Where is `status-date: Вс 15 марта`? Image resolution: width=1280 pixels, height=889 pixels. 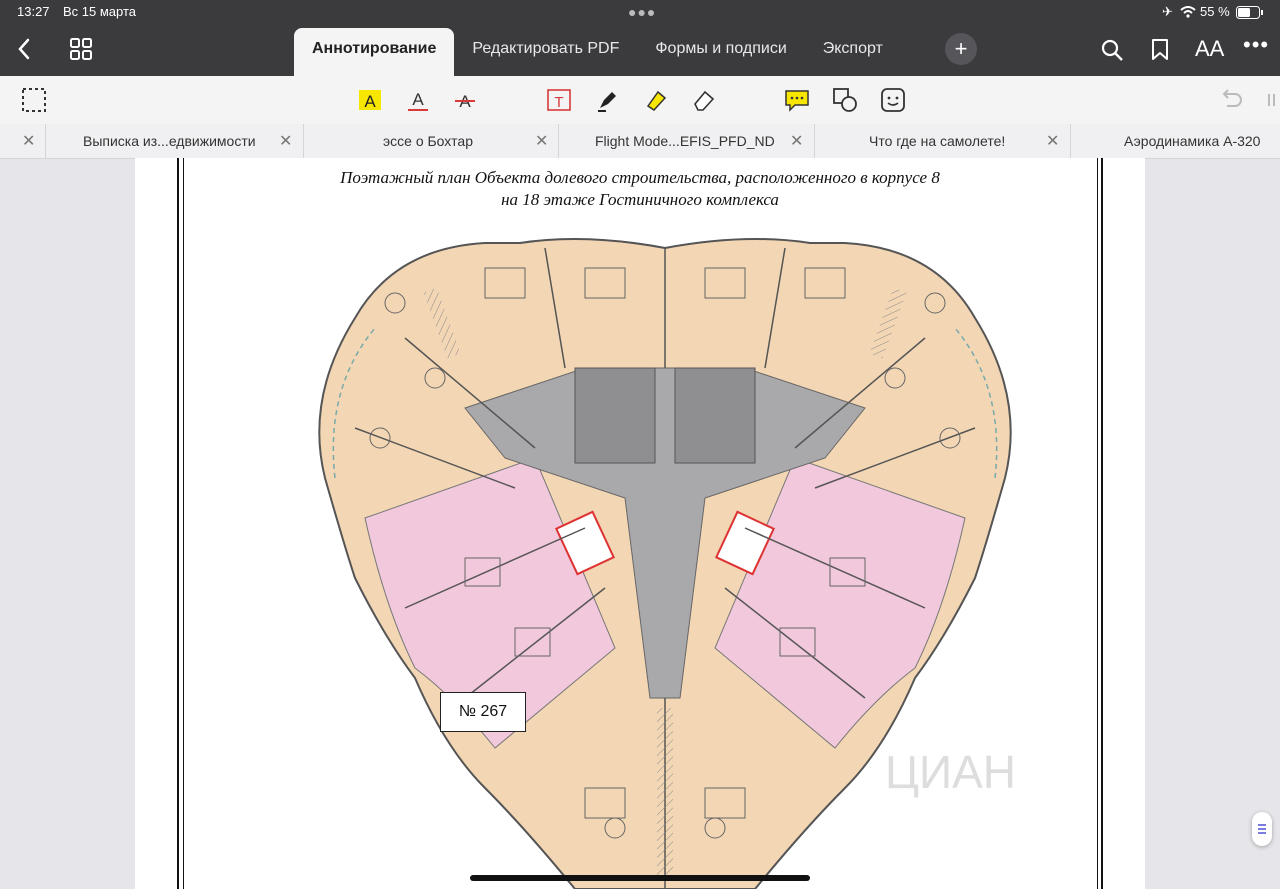 status-date: Вс 15 марта is located at coordinates (100, 11).